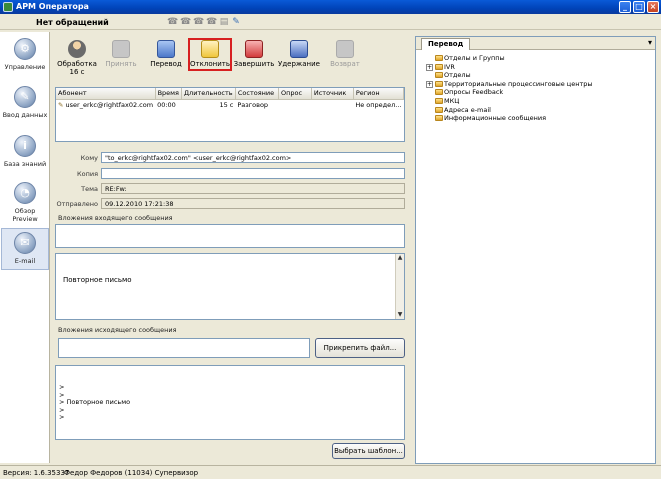 The width and height of the screenshot is (661, 479). I want to click on scroll-up-icon: ▲, so click(400, 258).